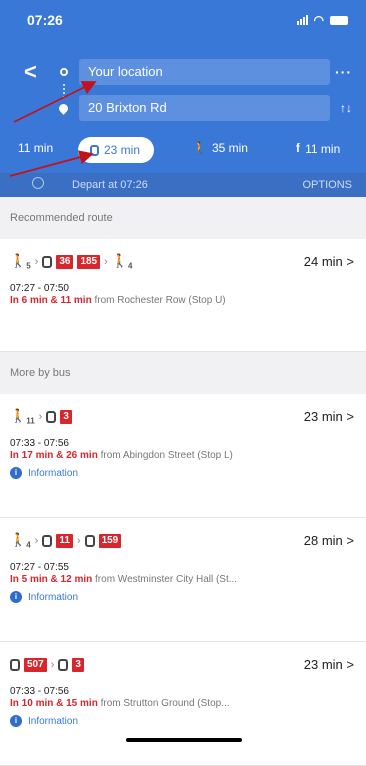 The height and width of the screenshot is (766, 366). What do you see at coordinates (45, 20) in the screenshot?
I see `status-time: 07:26` at bounding box center [45, 20].